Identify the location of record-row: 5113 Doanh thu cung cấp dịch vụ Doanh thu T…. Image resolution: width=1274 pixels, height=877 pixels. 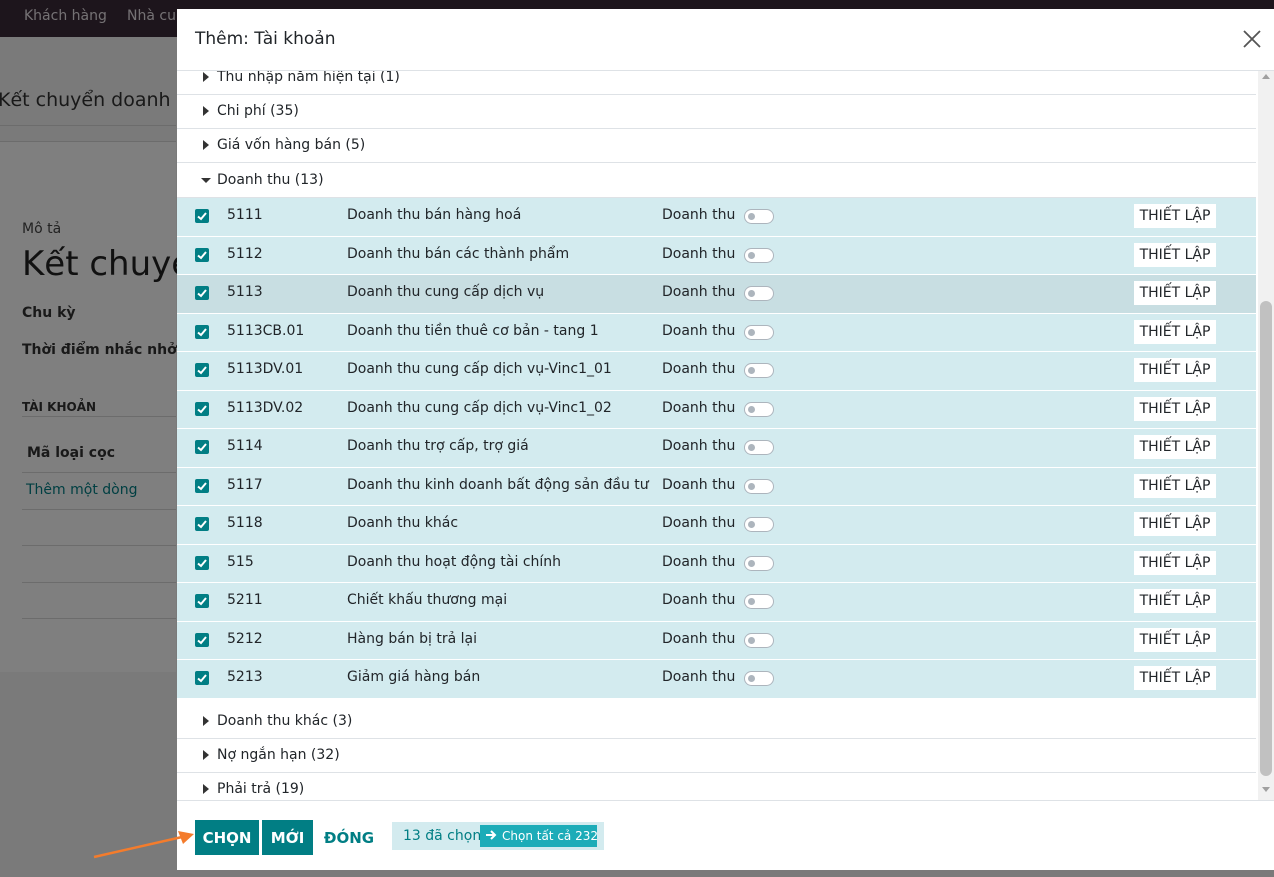
(716, 294).